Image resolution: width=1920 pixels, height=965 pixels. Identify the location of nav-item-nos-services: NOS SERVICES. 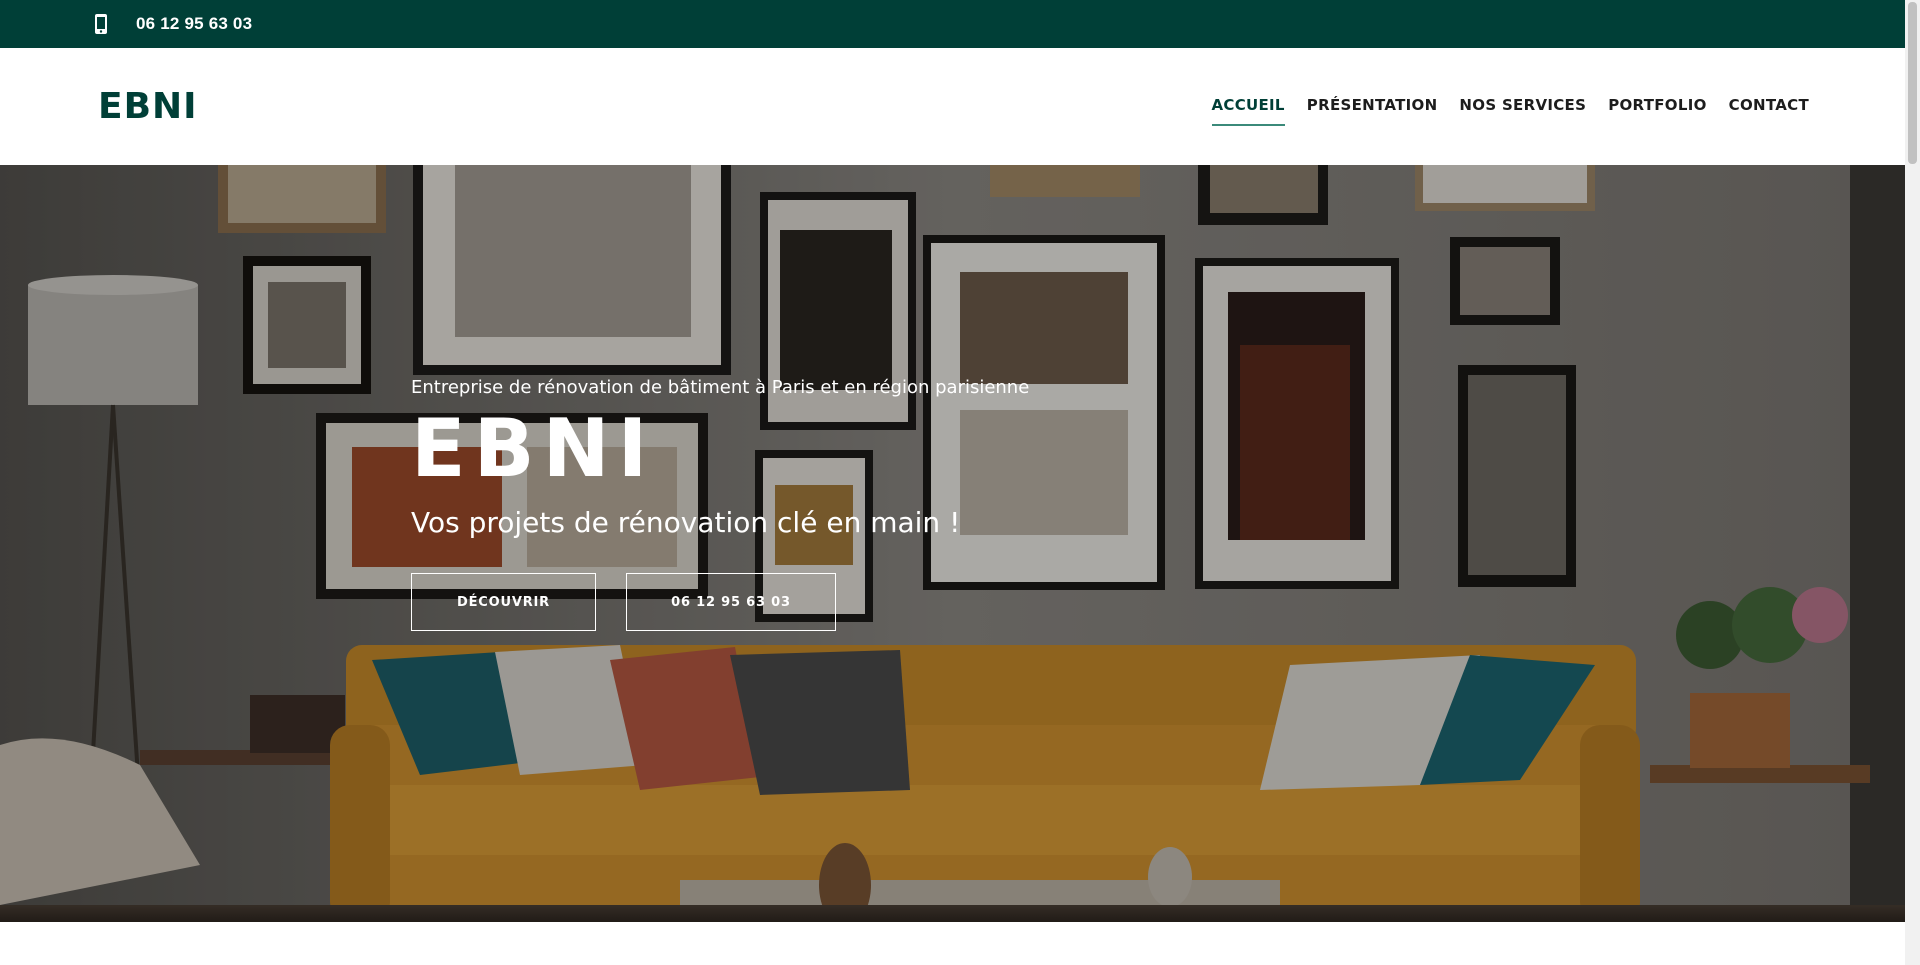
(1522, 111).